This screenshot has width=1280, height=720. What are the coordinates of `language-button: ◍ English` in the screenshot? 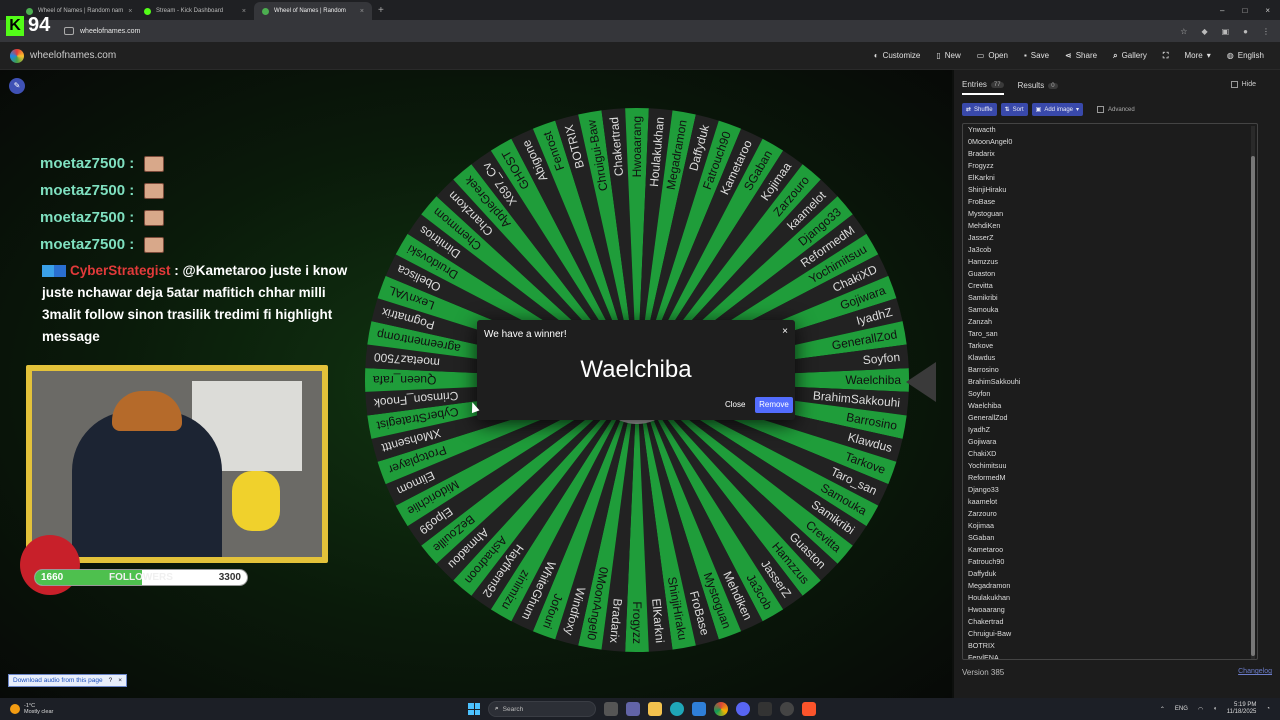 It's located at (1245, 56).